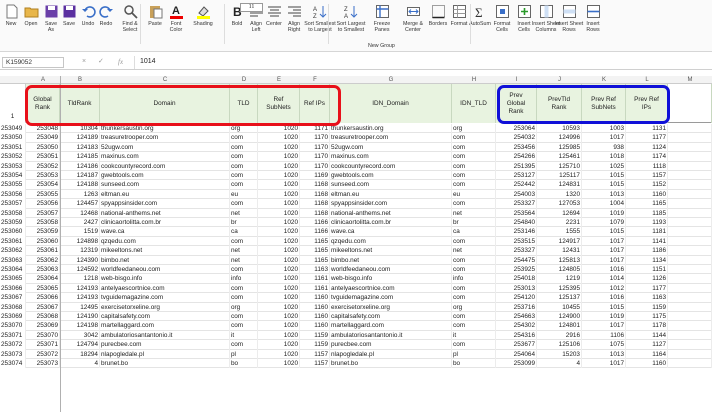 Image resolution: width=712 pixels, height=412 pixels. What do you see at coordinates (604, 251) in the screenshot?
I see `table-cell: 1017` at bounding box center [604, 251].